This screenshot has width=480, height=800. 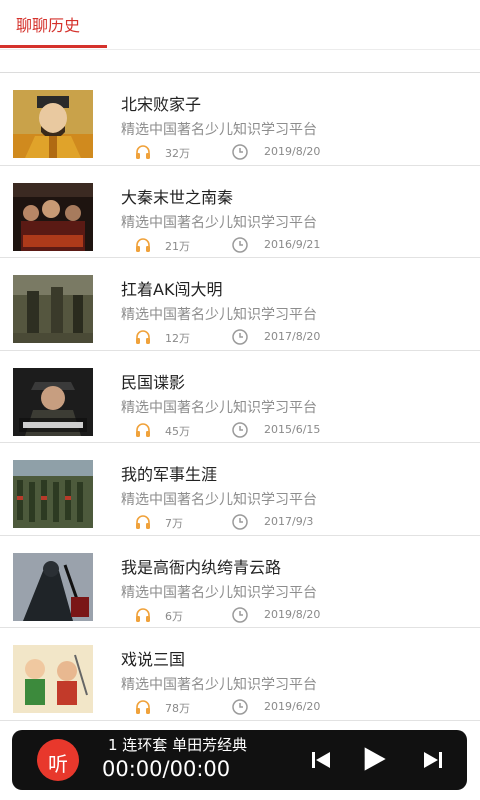 What do you see at coordinates (292, 706) in the screenshot?
I see `item-date: 2019/6/20` at bounding box center [292, 706].